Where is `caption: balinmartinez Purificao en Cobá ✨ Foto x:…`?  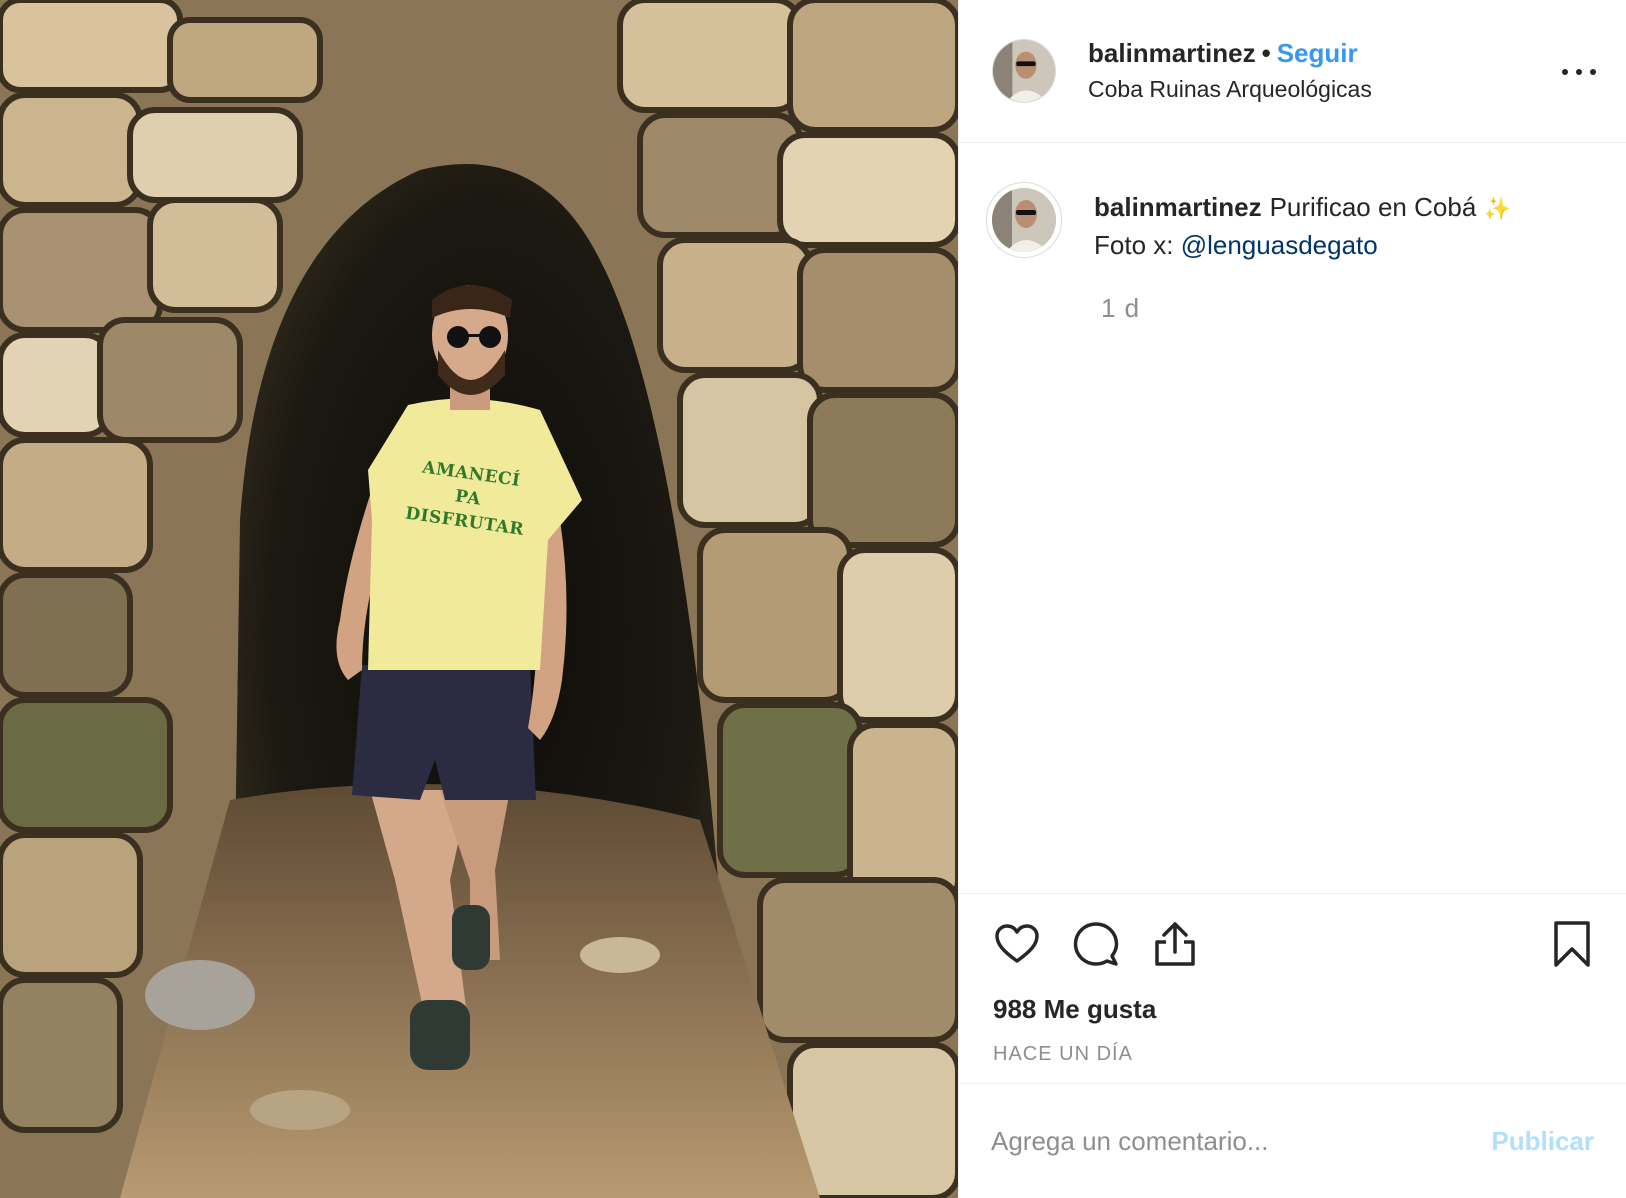 caption: balinmartinez Purificao en Cobá ✨ Foto x:… is located at coordinates (1289, 222).